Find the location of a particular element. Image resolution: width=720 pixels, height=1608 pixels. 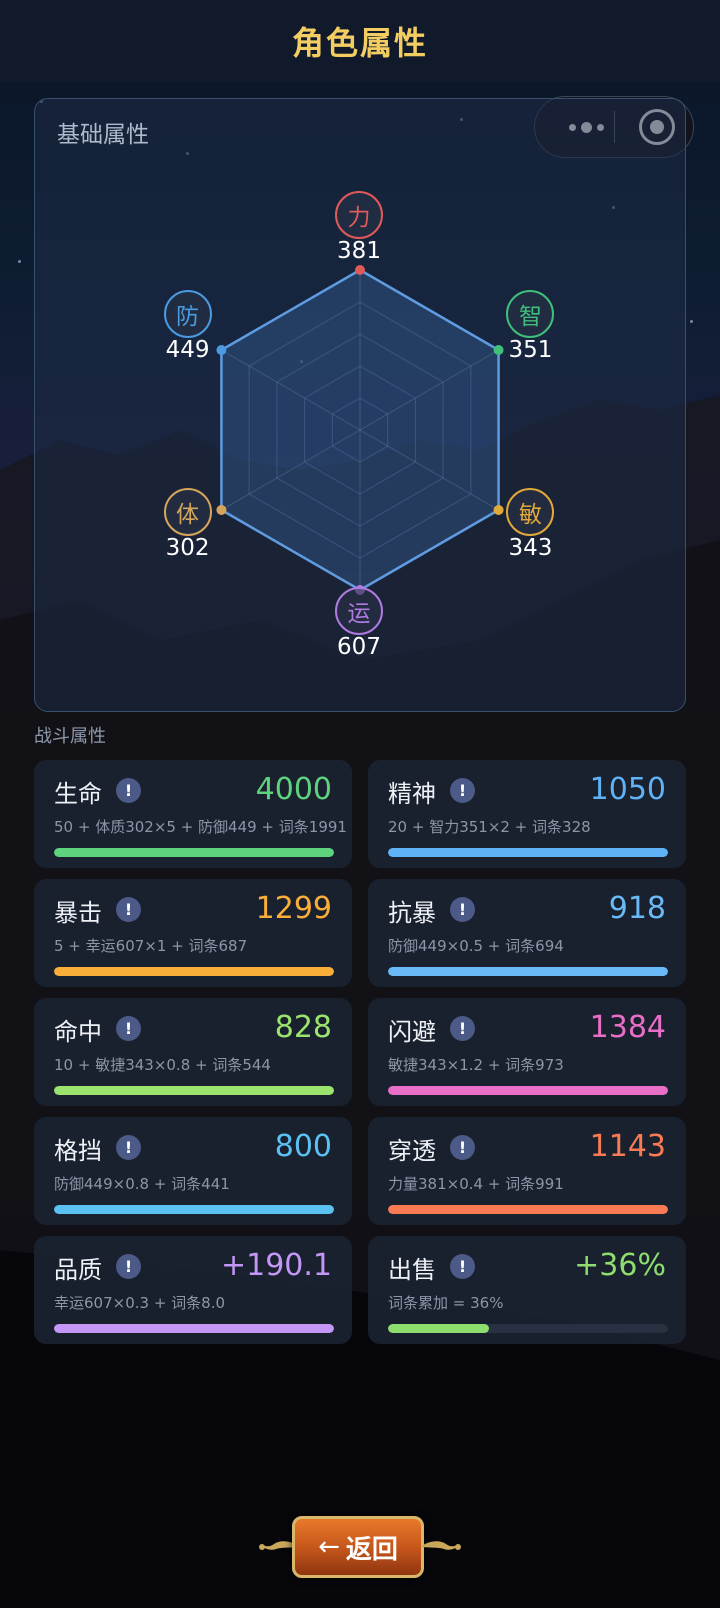

attribute-badge: 敏 is located at coordinates (530, 512).